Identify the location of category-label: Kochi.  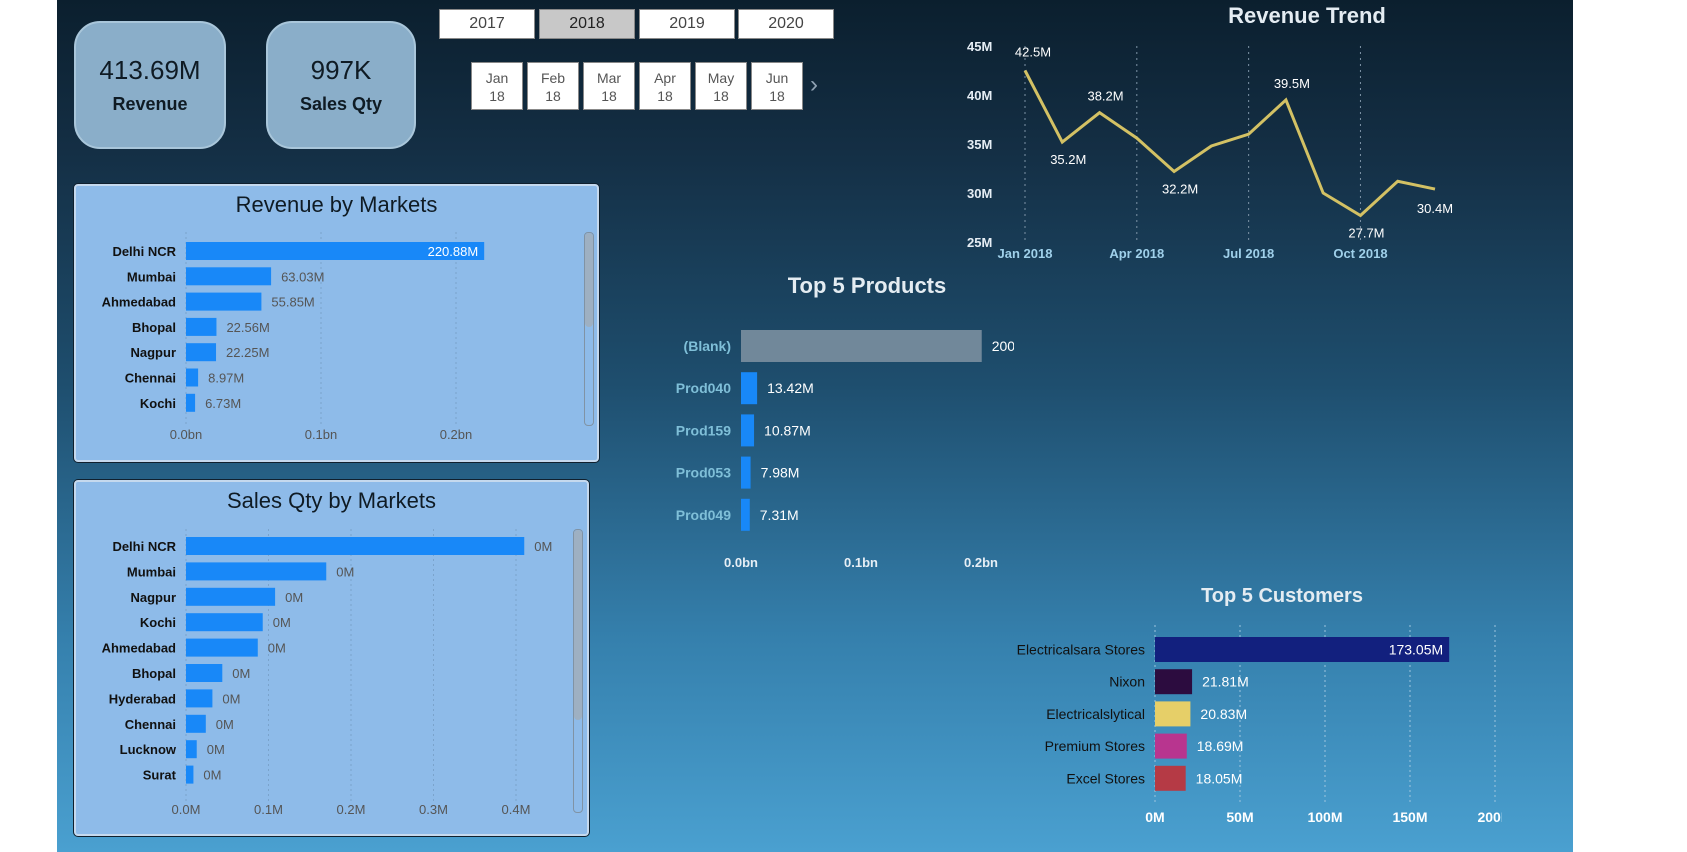
(158, 622).